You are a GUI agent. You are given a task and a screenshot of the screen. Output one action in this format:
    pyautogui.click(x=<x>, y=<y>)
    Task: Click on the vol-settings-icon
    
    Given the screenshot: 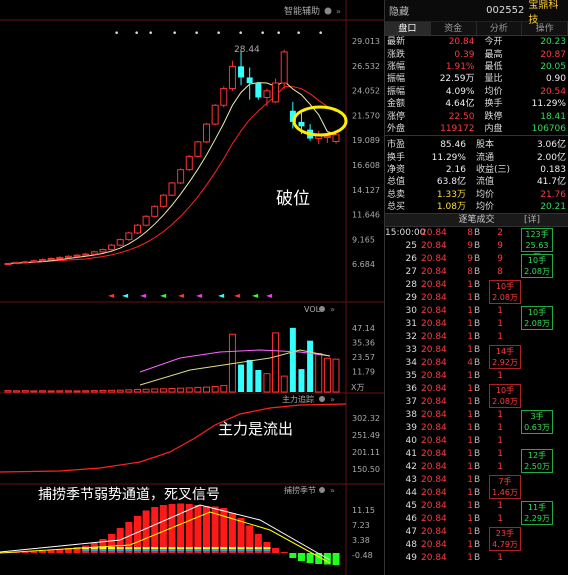 What is the action you would take?
    pyautogui.click(x=322, y=309)
    